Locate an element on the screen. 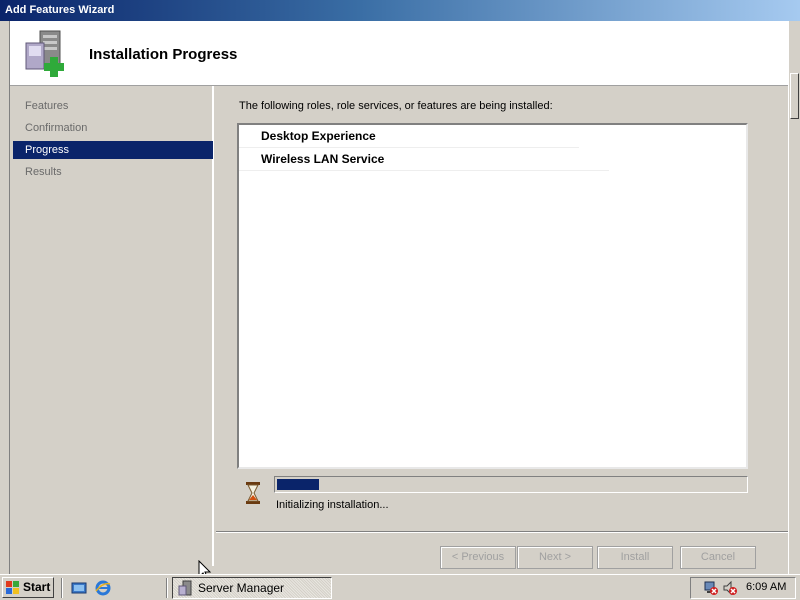 This screenshot has width=800, height=600. taskbar-item-server-manager: Server Manager is located at coordinates (252, 588).